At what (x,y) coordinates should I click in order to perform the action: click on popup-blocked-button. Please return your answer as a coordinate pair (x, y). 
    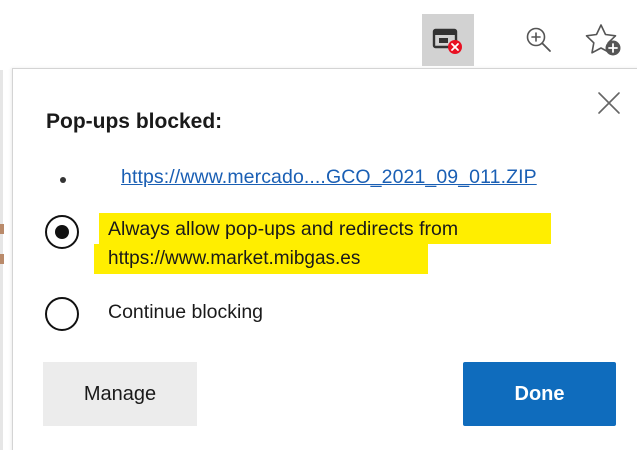
    Looking at the image, I should click on (448, 40).